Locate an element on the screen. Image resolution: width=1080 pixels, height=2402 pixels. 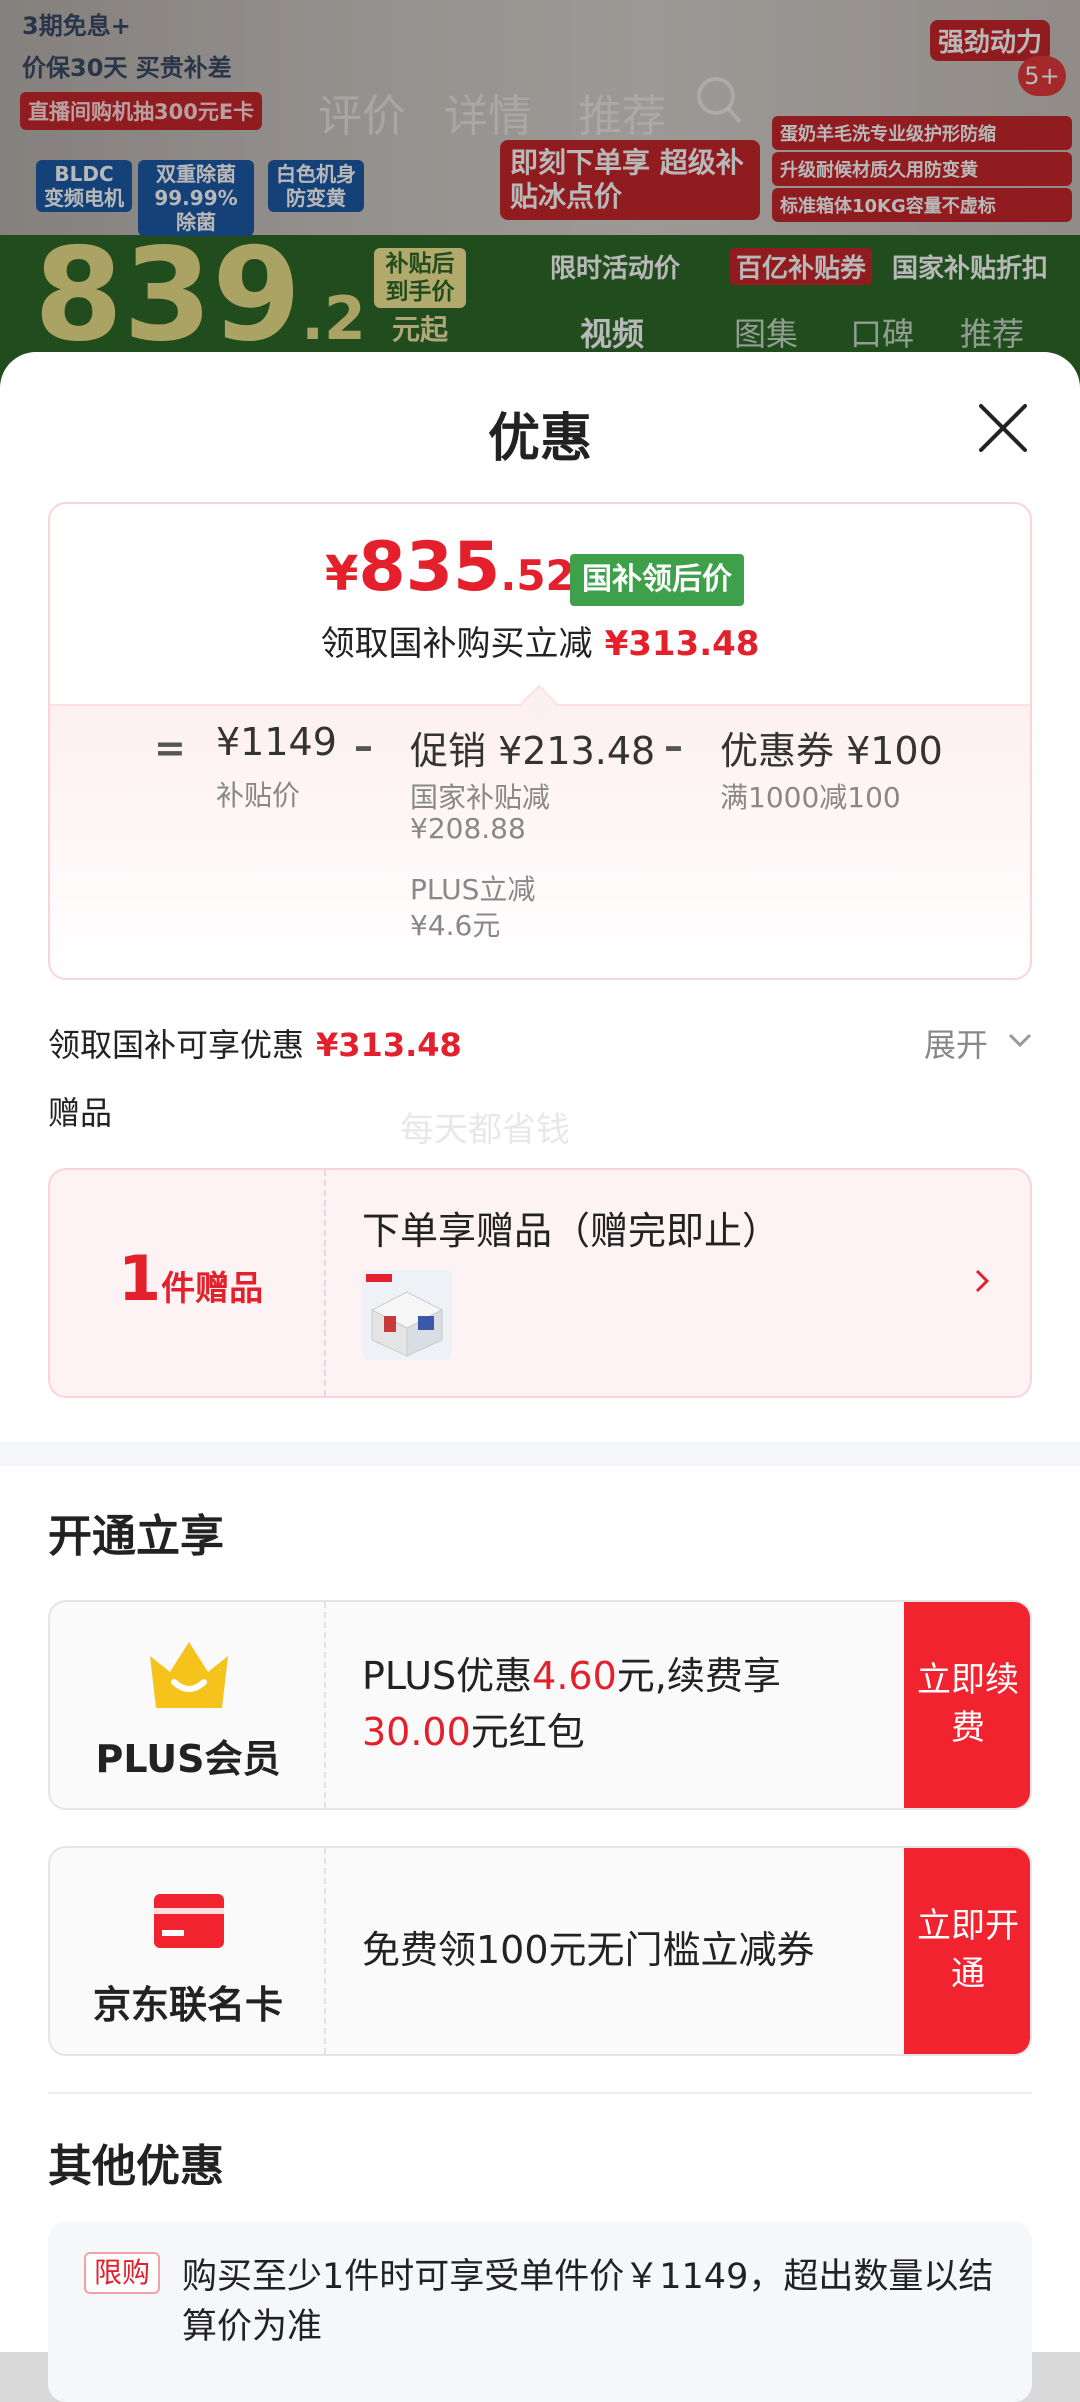
plus-detail-value: ¥4.6元 is located at coordinates (455, 925).